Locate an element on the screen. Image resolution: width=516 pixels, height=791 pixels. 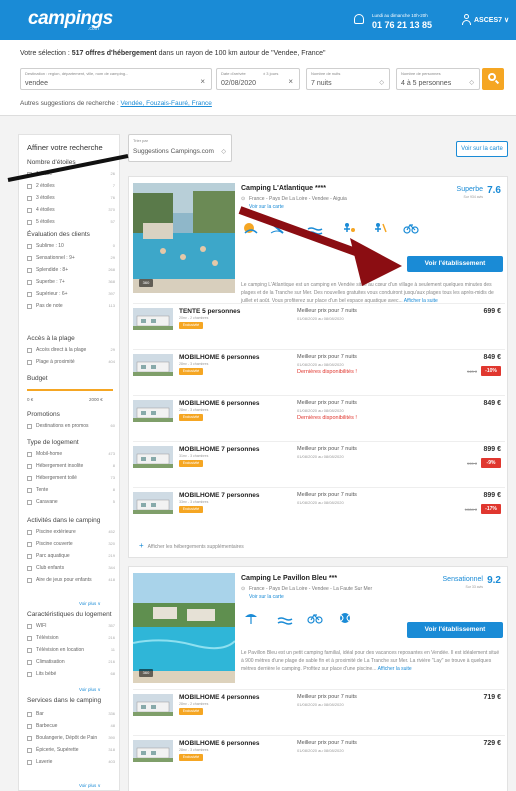
filter-option: Piscine couverte 320 is located at coordinates (72, 545).